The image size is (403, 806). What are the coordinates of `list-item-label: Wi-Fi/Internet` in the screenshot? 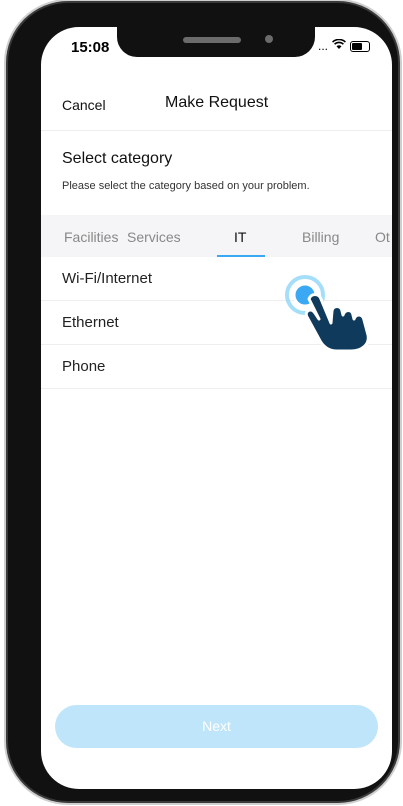 It's located at (107, 278).